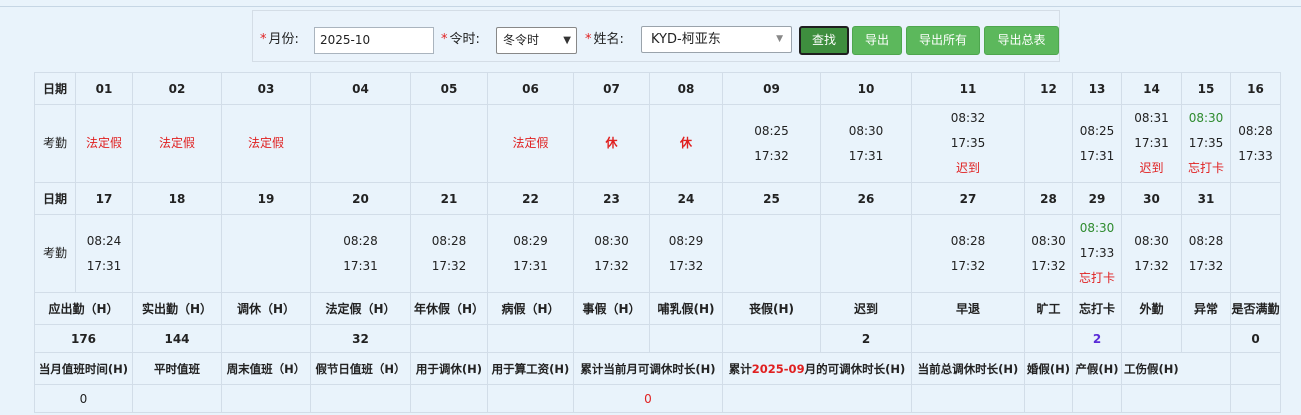 The width and height of the screenshot is (1301, 415). What do you see at coordinates (279, 39) in the screenshot?
I see `month-label: * 月份:` at bounding box center [279, 39].